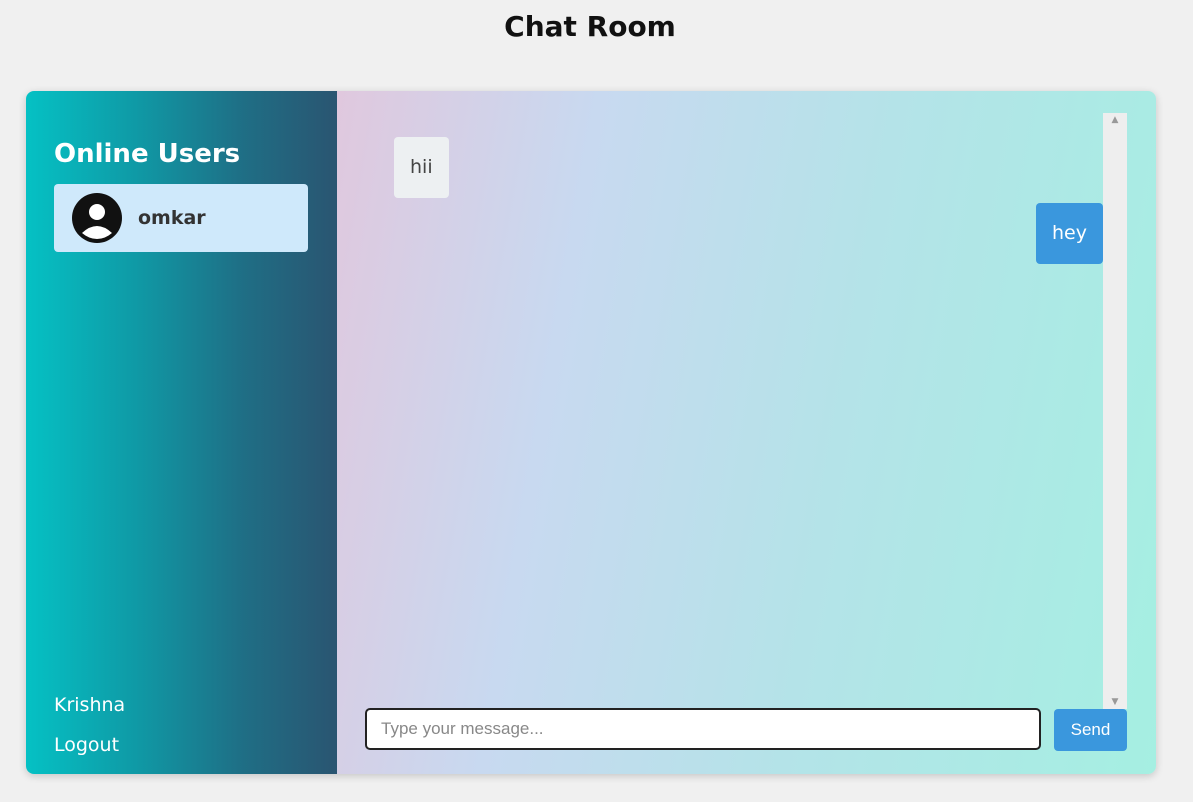 This screenshot has height=802, width=1193. What do you see at coordinates (89, 745) in the screenshot?
I see `logout-link: Logout` at bounding box center [89, 745].